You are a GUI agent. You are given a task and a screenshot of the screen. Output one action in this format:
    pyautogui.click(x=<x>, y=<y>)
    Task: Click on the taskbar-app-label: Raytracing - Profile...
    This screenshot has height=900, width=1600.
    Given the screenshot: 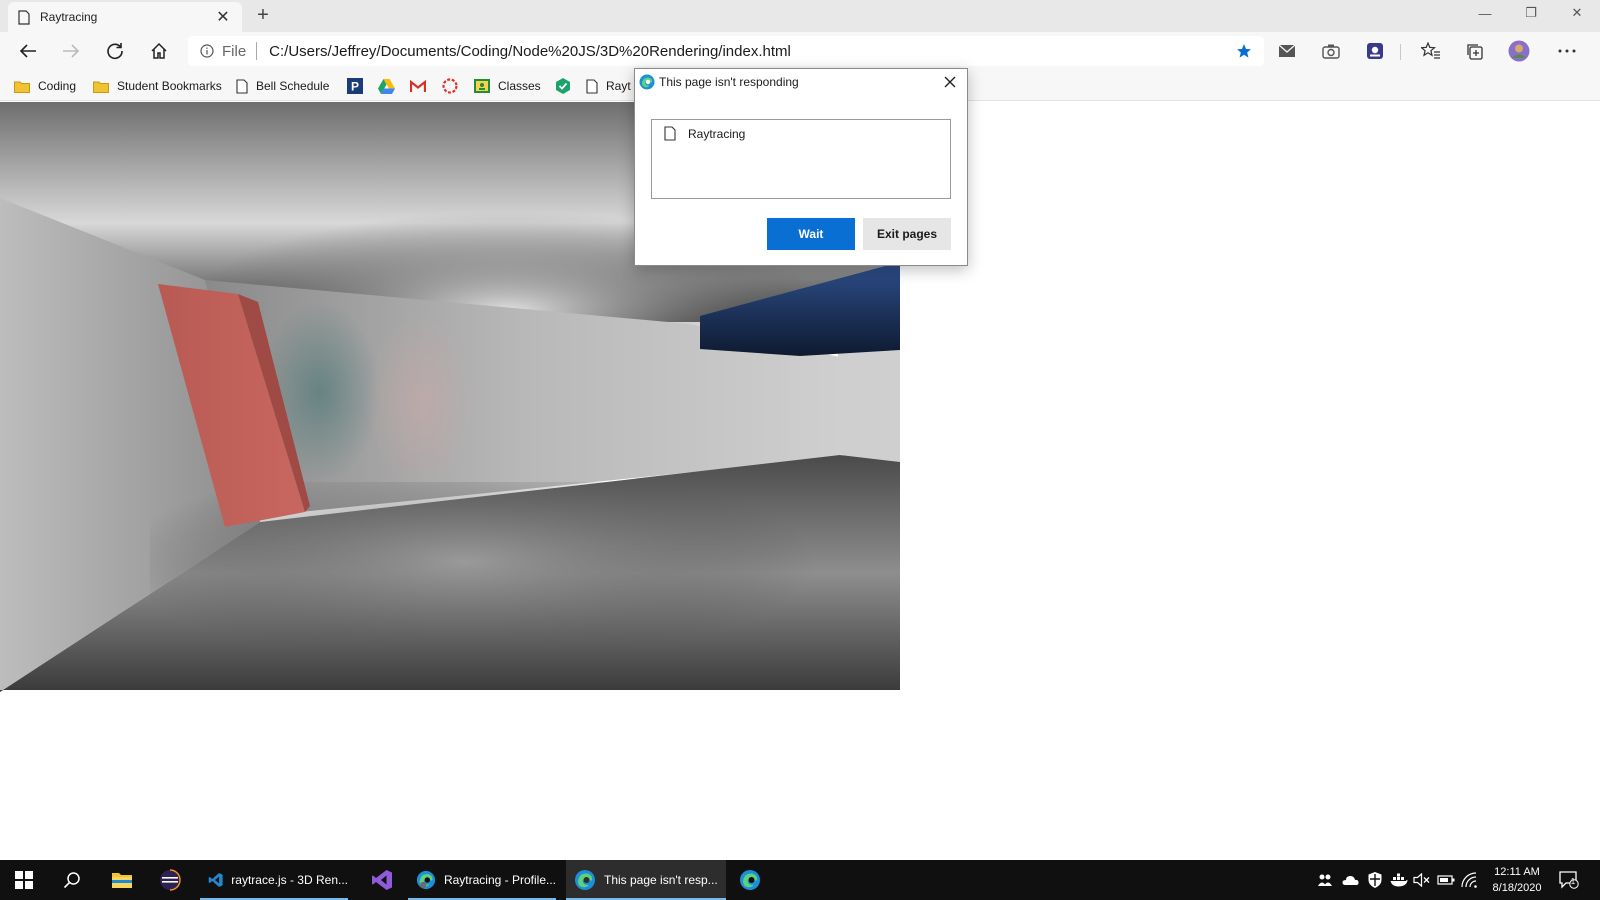 What is the action you would take?
    pyautogui.click(x=499, y=880)
    